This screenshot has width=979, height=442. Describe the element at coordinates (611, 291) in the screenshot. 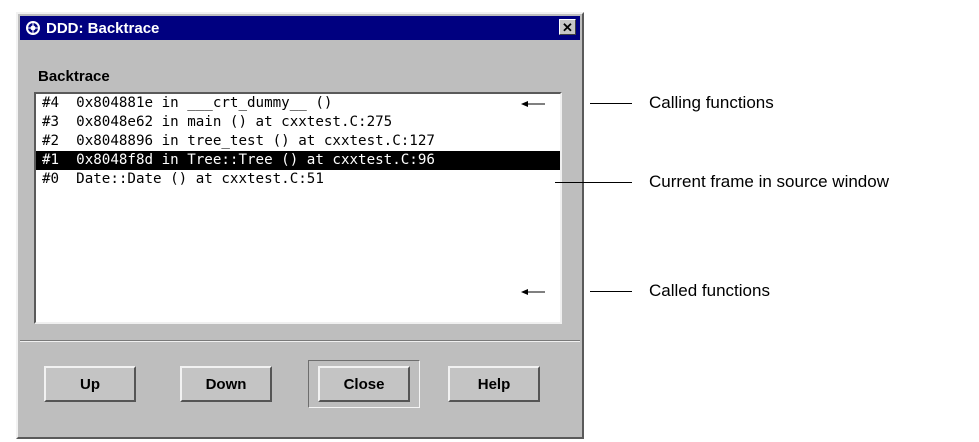

I see `callout-line-called` at that location.